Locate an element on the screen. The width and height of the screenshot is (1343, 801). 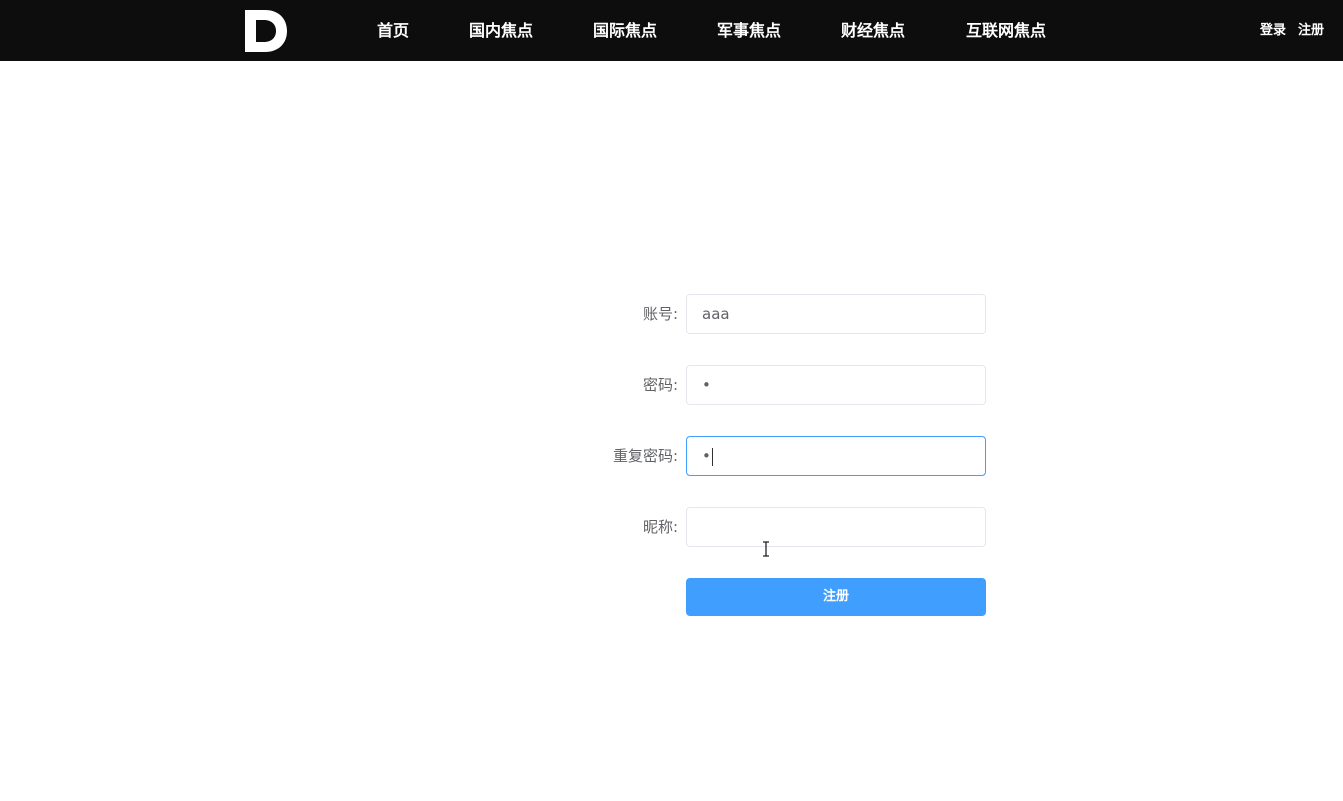
repeat-password-row: 重复密码: • is located at coordinates (775, 456).